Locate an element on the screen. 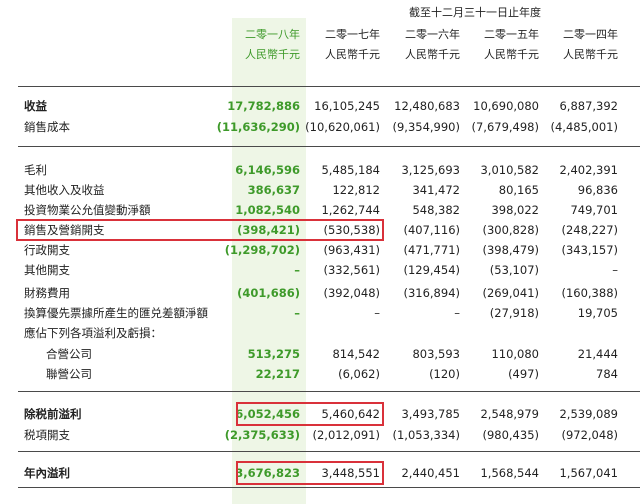 The image size is (640, 504). row-label: 財務費用 is located at coordinates (47, 293).